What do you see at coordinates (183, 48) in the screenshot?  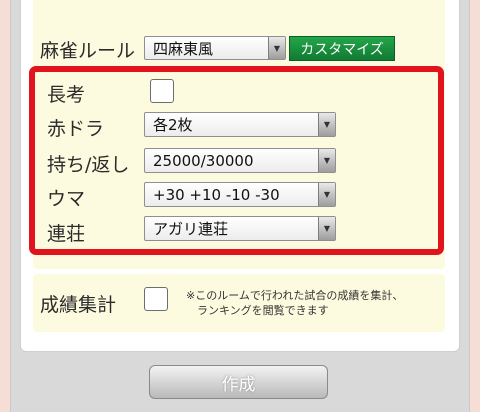 I see `mahjong-rule-value: 四麻東風` at bounding box center [183, 48].